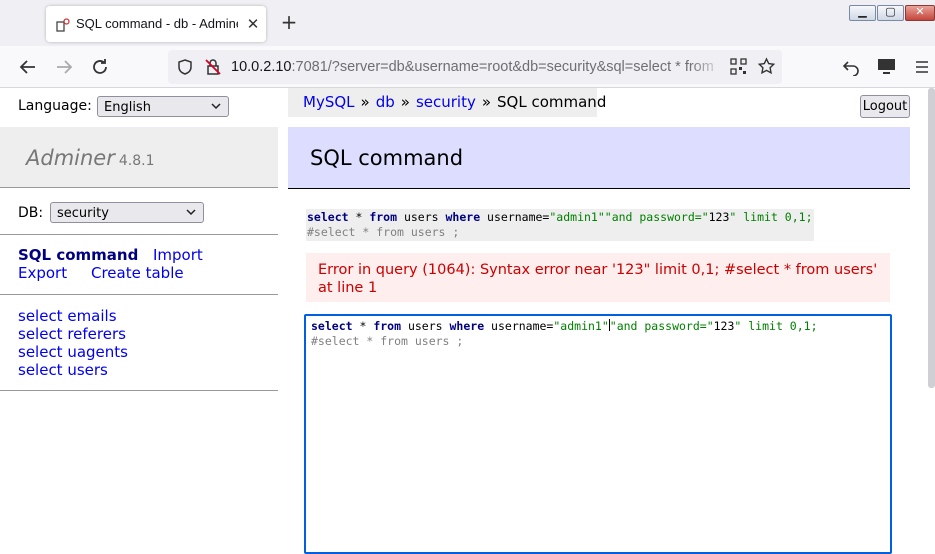 This screenshot has height=554, width=935. What do you see at coordinates (73, 352) in the screenshot?
I see `table-link-uagents: select uagents` at bounding box center [73, 352].